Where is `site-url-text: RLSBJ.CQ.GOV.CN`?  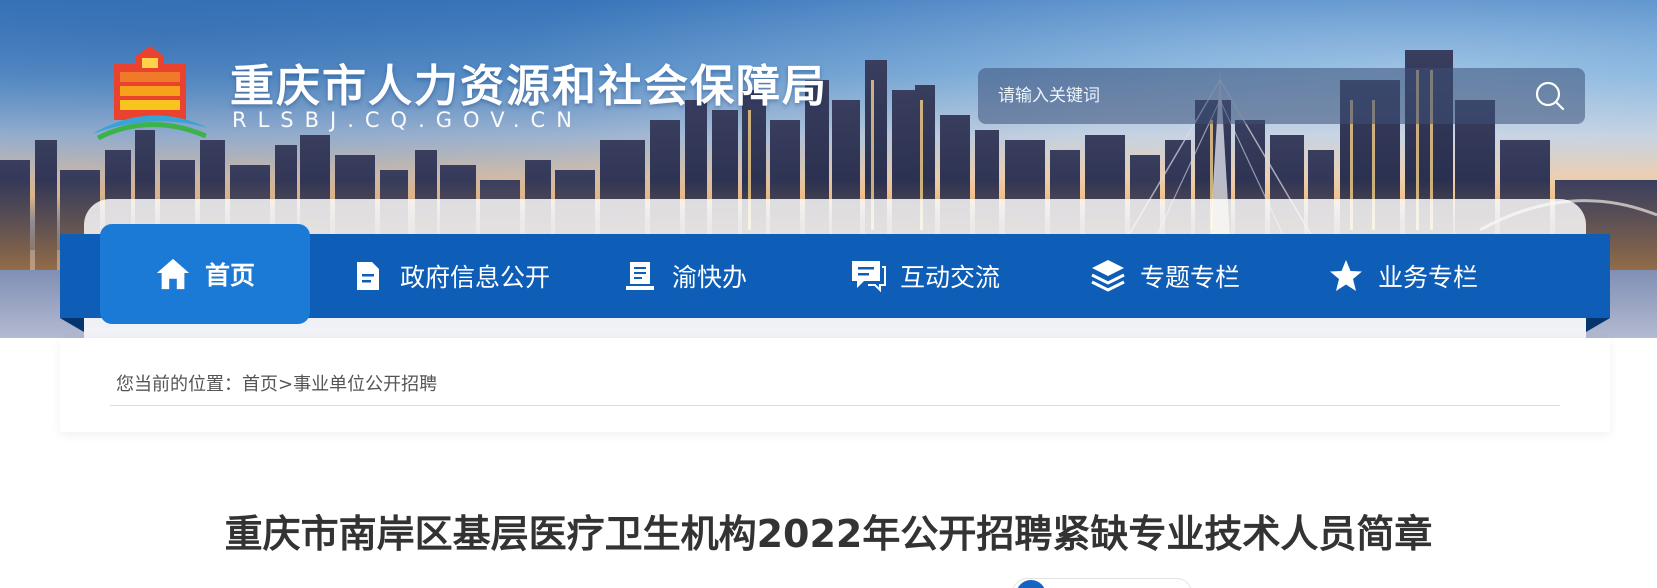
site-url-text: RLSBJ.CQ.GOV.CN is located at coordinates (407, 120).